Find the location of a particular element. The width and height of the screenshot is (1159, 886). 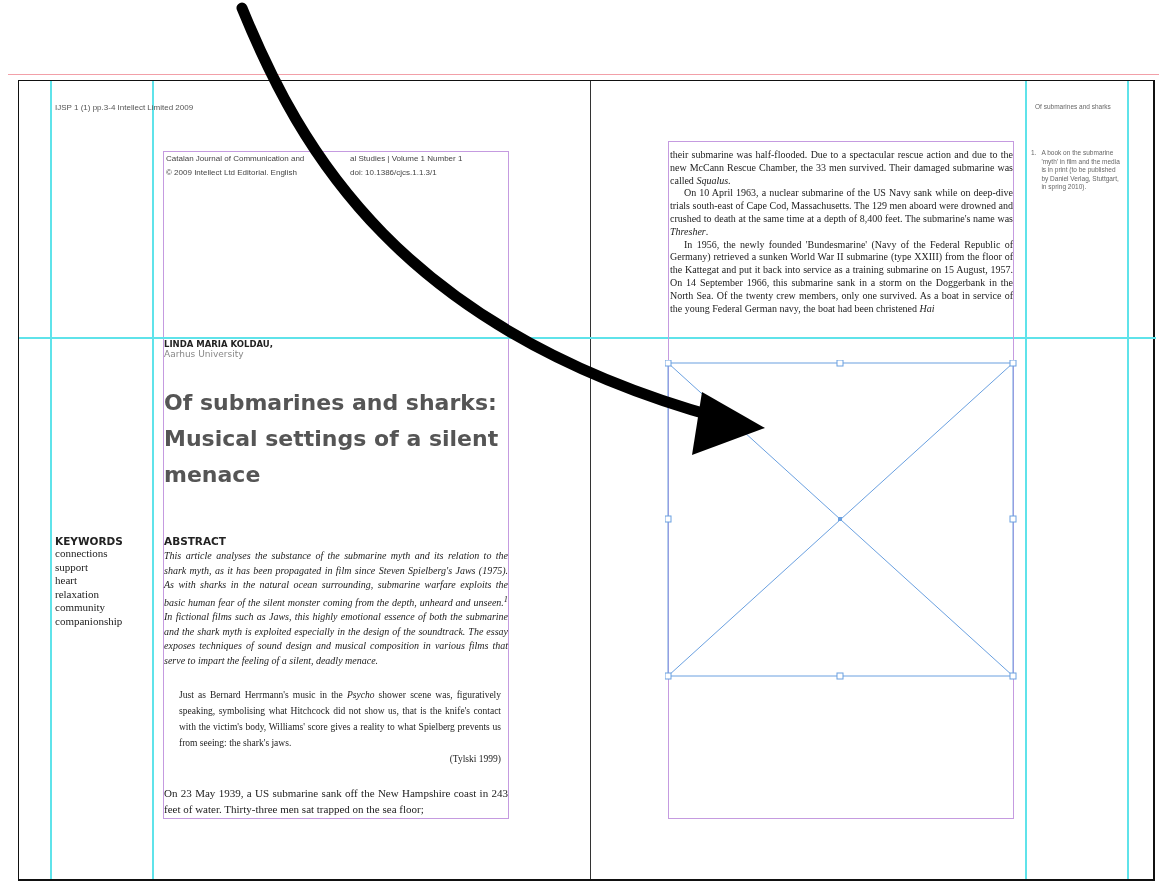

keyword: support is located at coordinates (72, 567).